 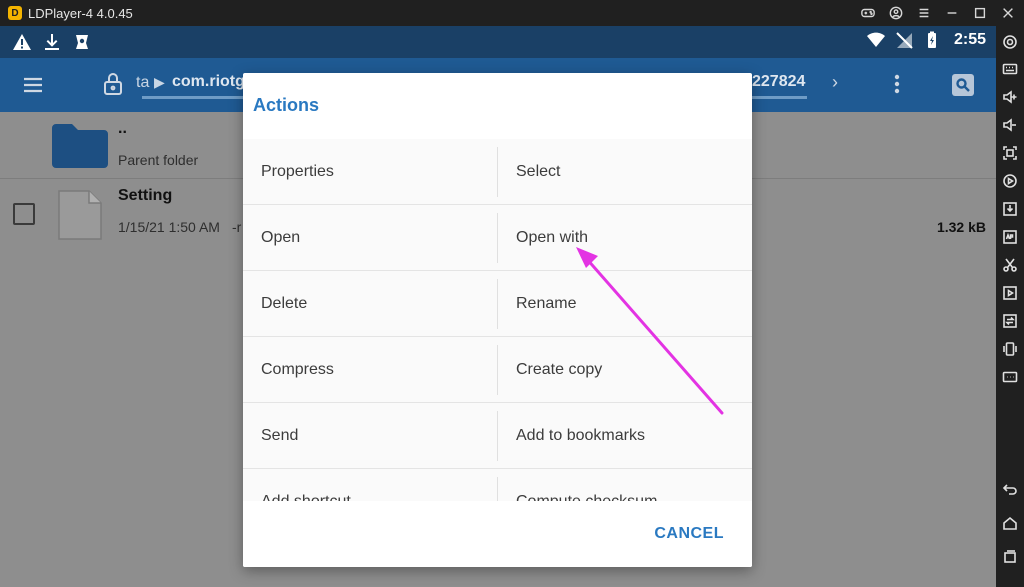 I want to click on file-permissions: -r, so click(x=237, y=227).